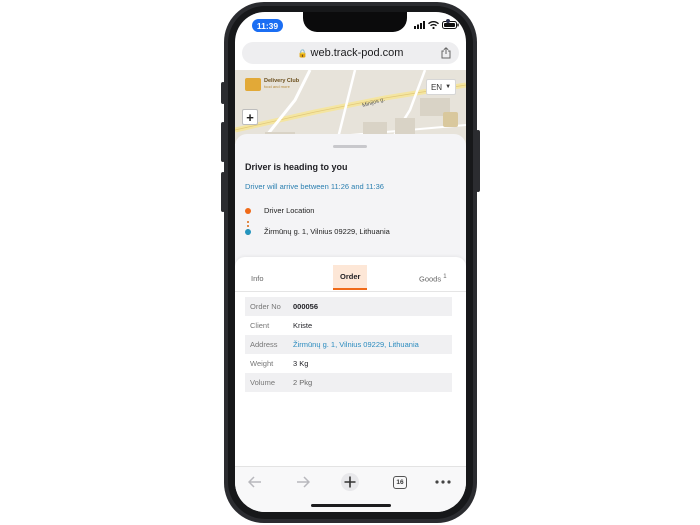  I want to click on brand-logo: Delivery Club food and more, so click(276, 84).